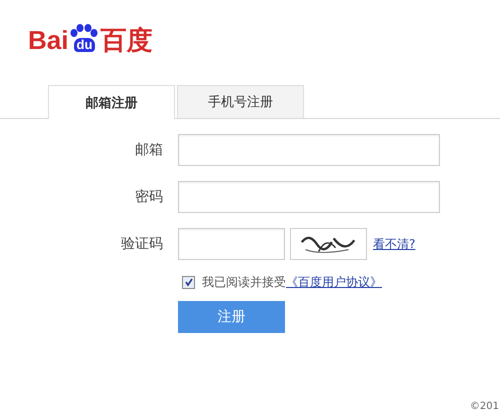  Describe the element at coordinates (148, 150) in the screenshot. I see `field-label: 邮箱` at that location.